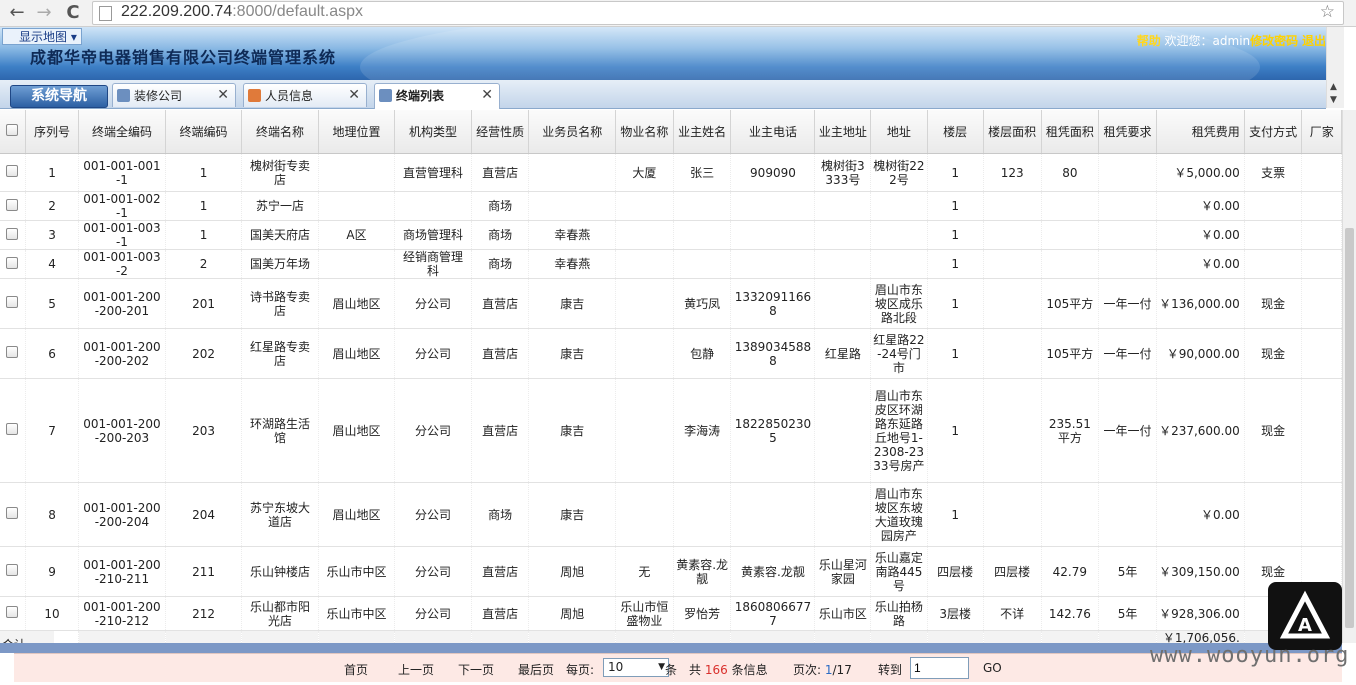 The height and width of the screenshot is (685, 1356). I want to click on scroll-thumb, so click(1349, 428).